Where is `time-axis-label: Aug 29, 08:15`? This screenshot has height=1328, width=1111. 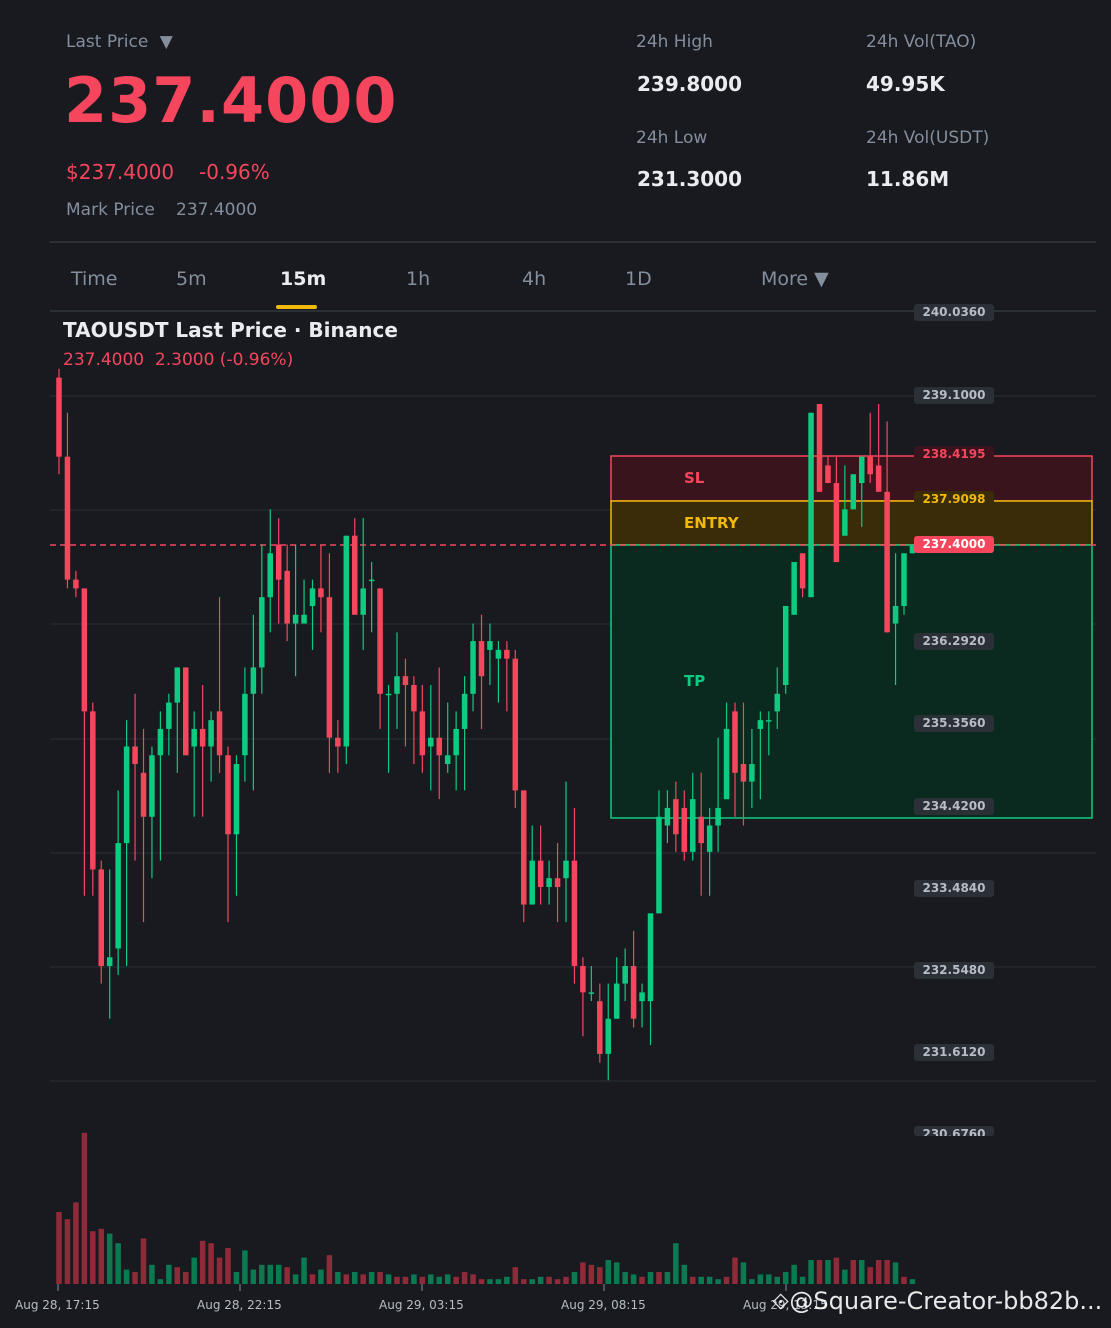
time-axis-label: Aug 29, 08:15 is located at coordinates (603, 1305).